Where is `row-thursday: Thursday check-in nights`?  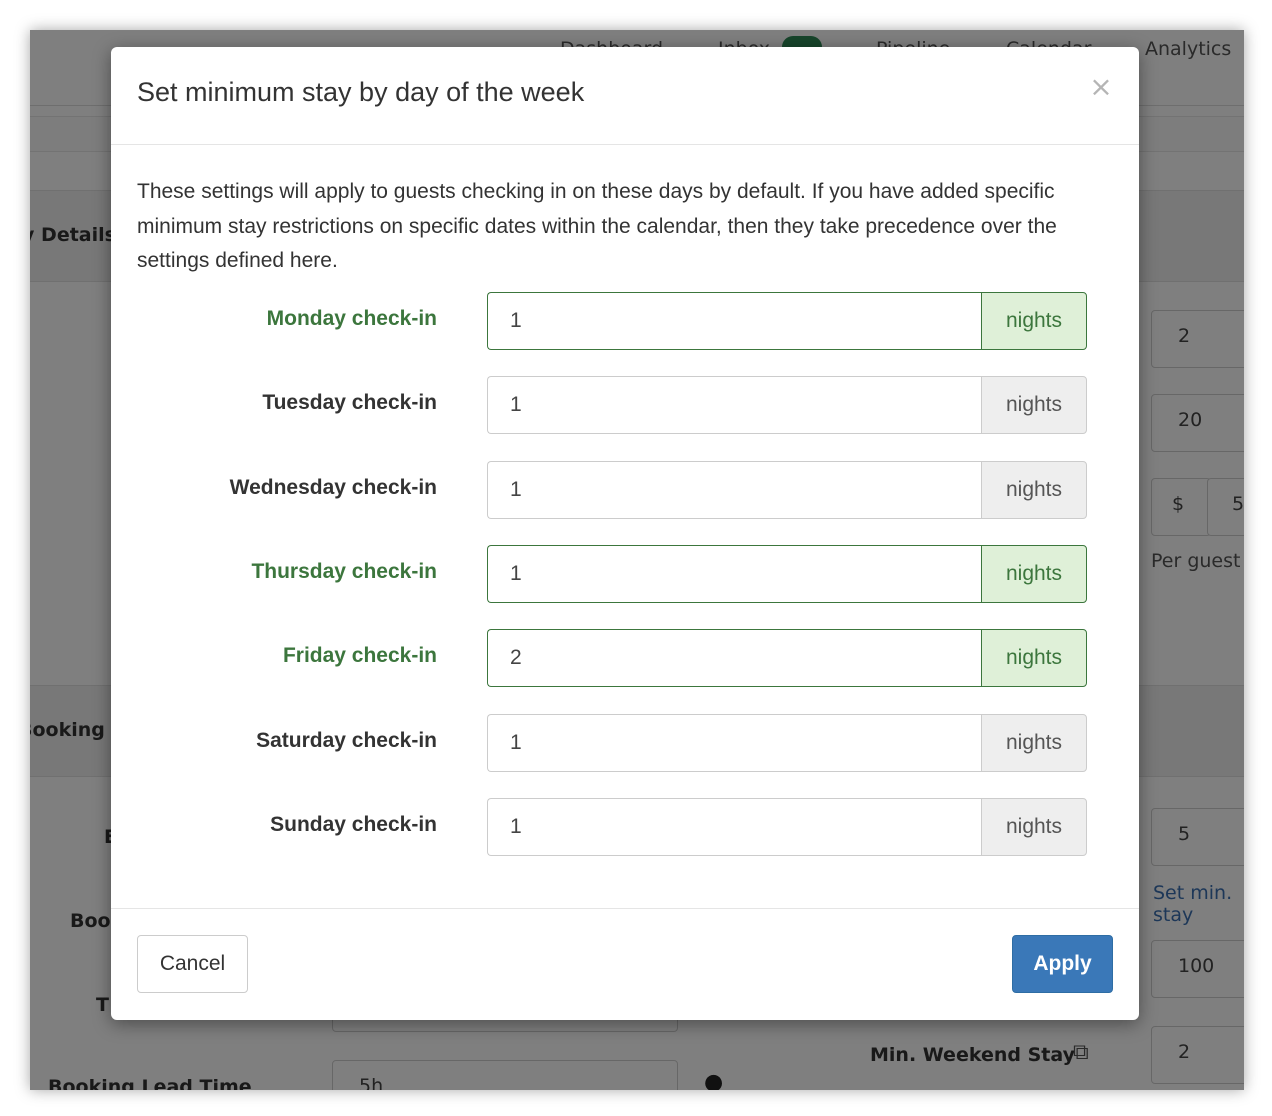 row-thursday: Thursday check-in nights is located at coordinates (625, 573).